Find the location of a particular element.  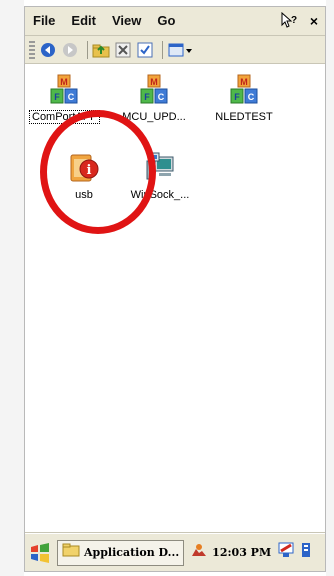

properties-icon is located at coordinates (145, 50).